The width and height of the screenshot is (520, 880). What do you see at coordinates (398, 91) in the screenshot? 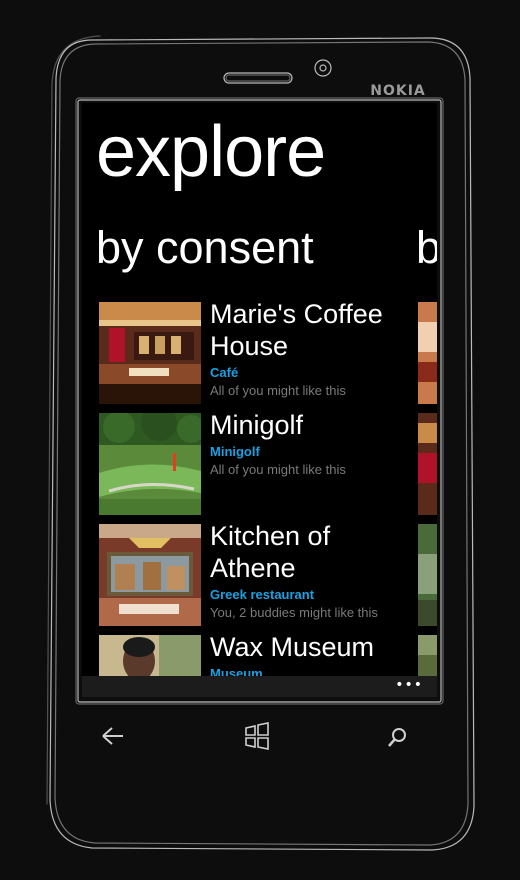
I see `brand-logo: NOKIA` at bounding box center [398, 91].